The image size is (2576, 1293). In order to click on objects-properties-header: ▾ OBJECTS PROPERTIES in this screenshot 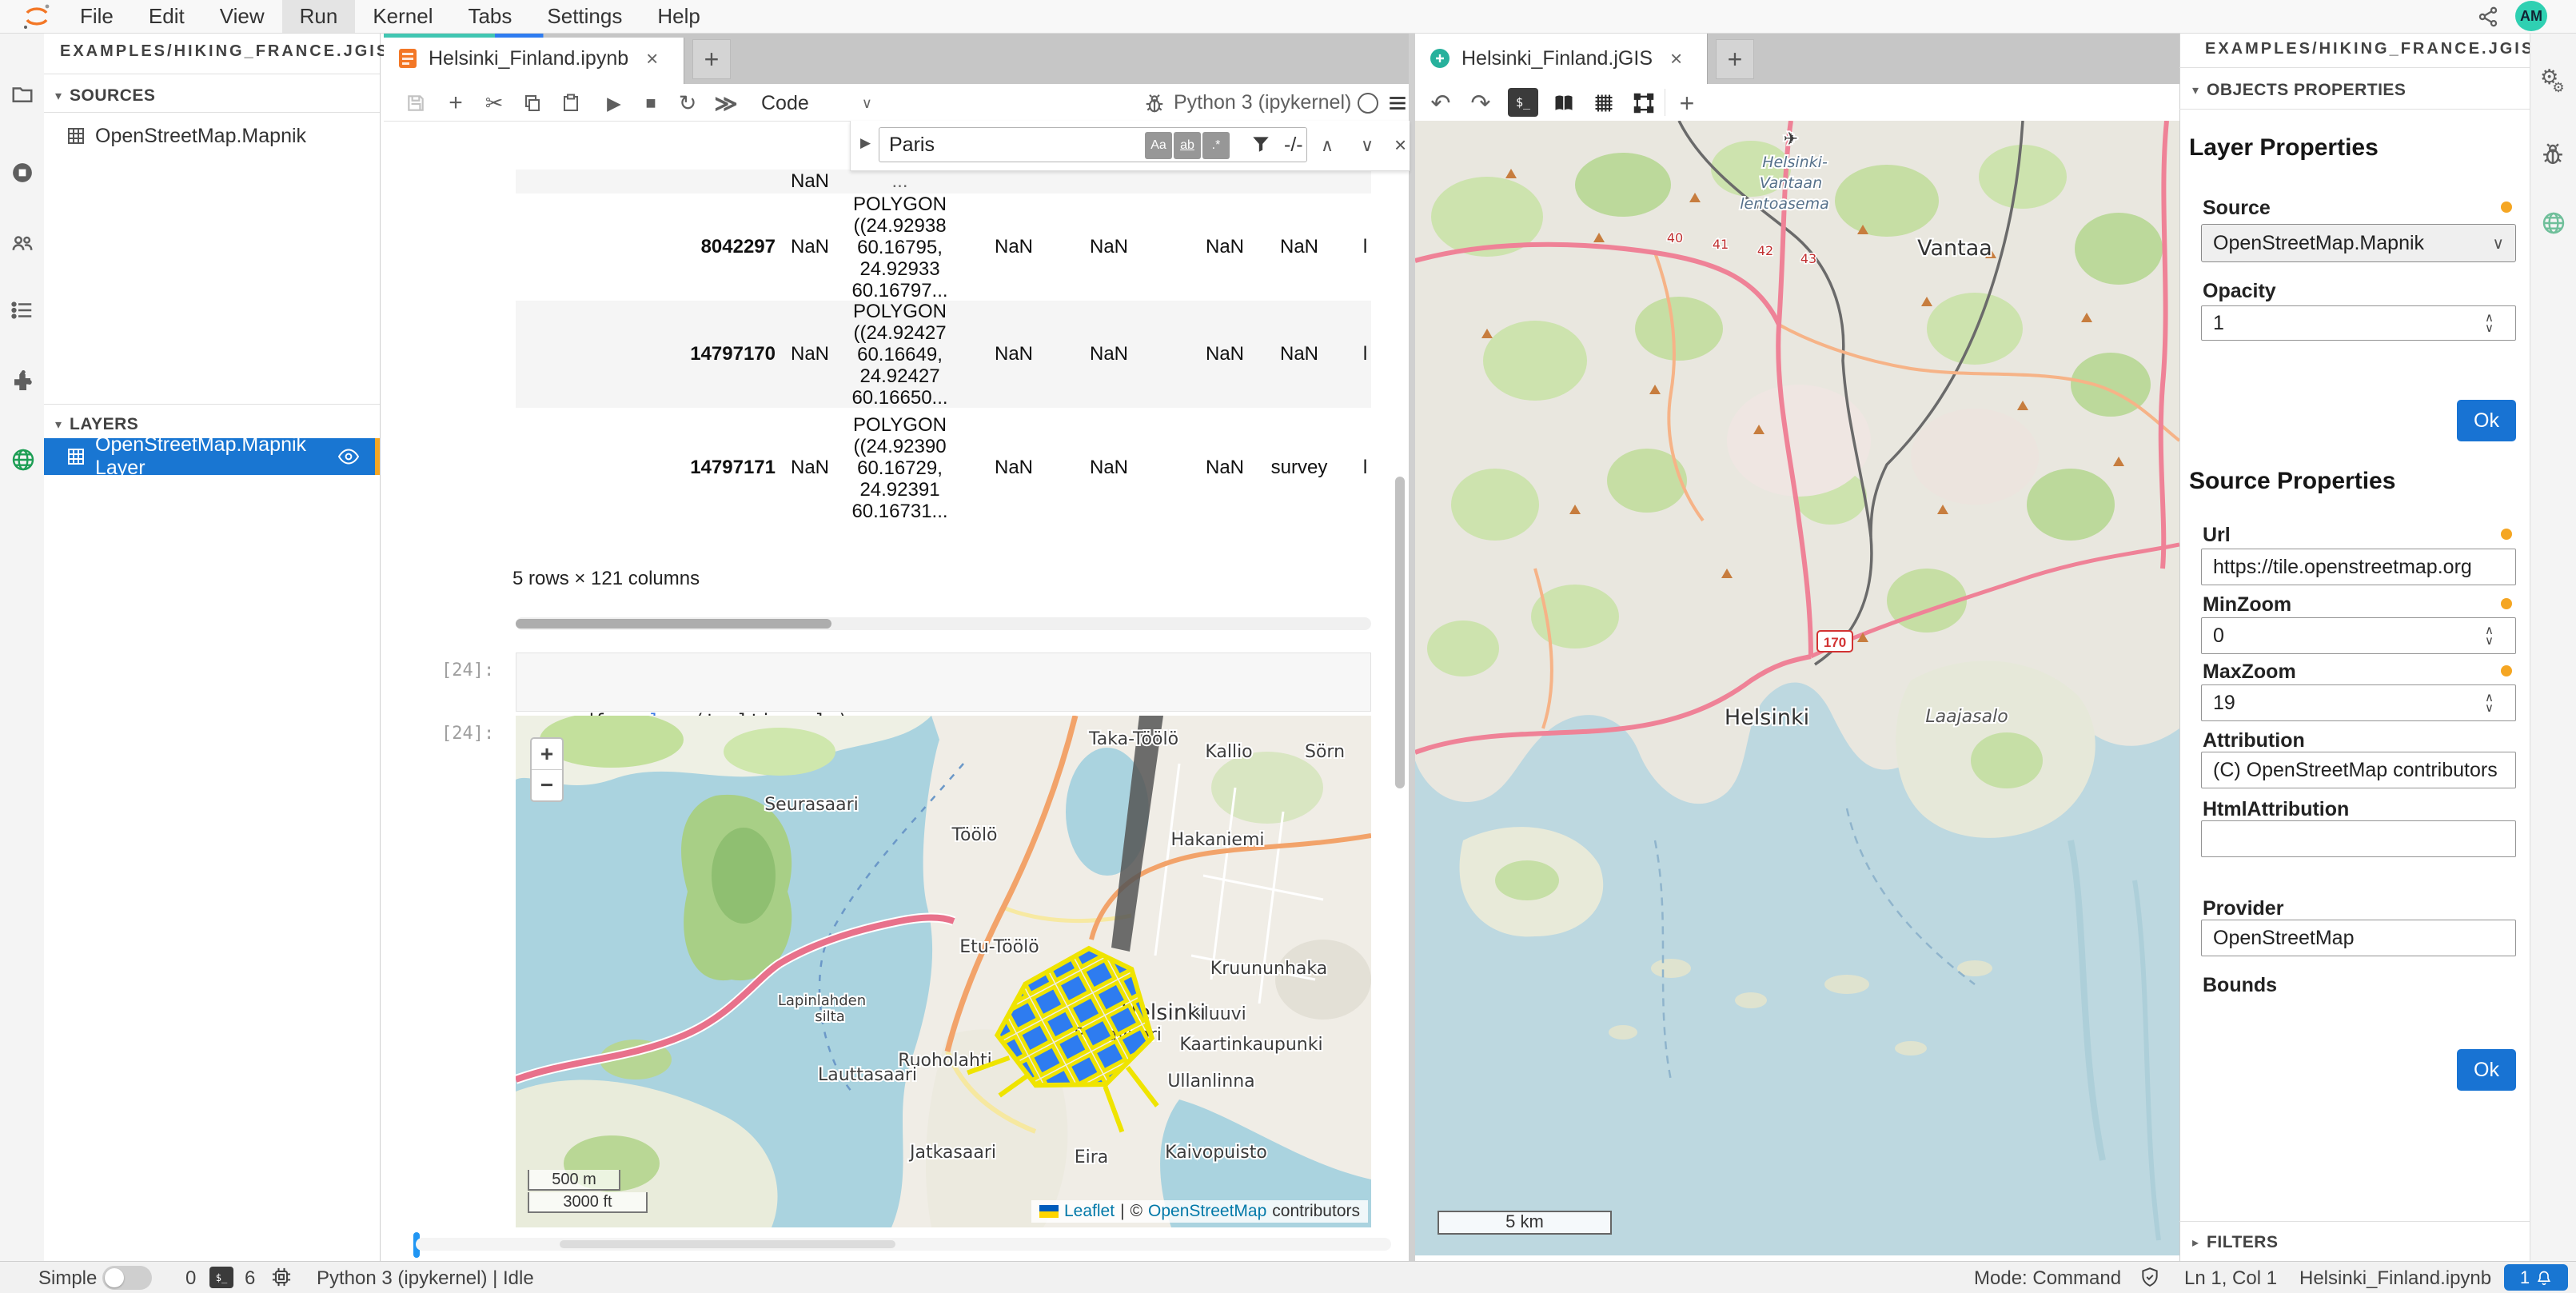, I will do `click(2299, 90)`.